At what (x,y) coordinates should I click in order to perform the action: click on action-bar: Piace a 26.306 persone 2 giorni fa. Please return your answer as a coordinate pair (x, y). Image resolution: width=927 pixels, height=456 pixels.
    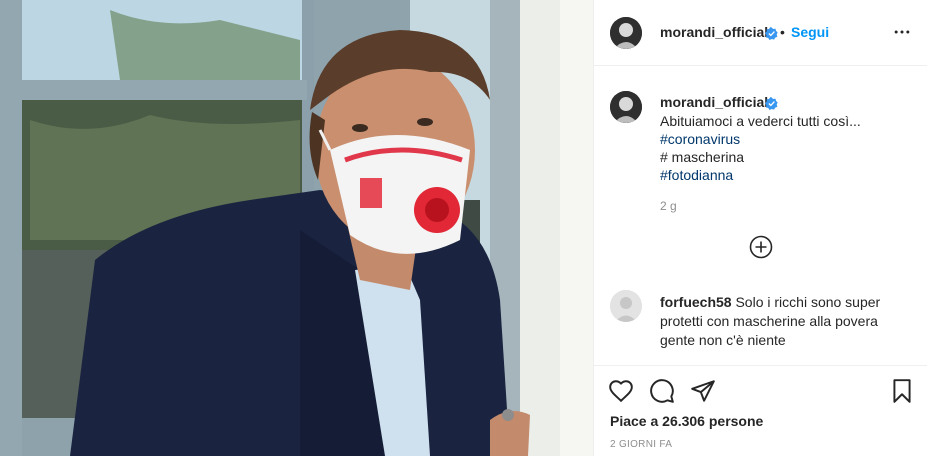
    Looking at the image, I should click on (760, 410).